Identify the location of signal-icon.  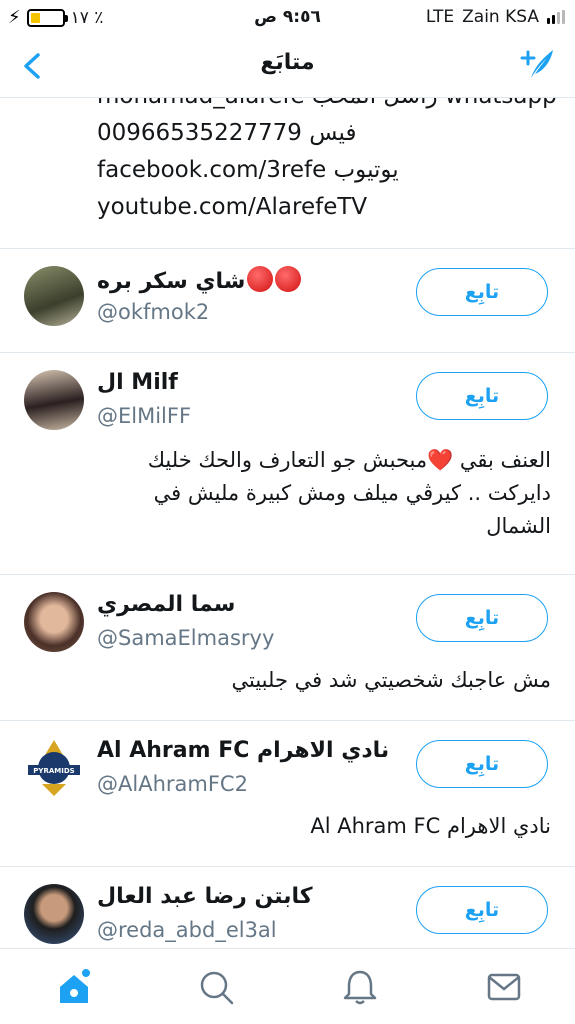
(556, 17).